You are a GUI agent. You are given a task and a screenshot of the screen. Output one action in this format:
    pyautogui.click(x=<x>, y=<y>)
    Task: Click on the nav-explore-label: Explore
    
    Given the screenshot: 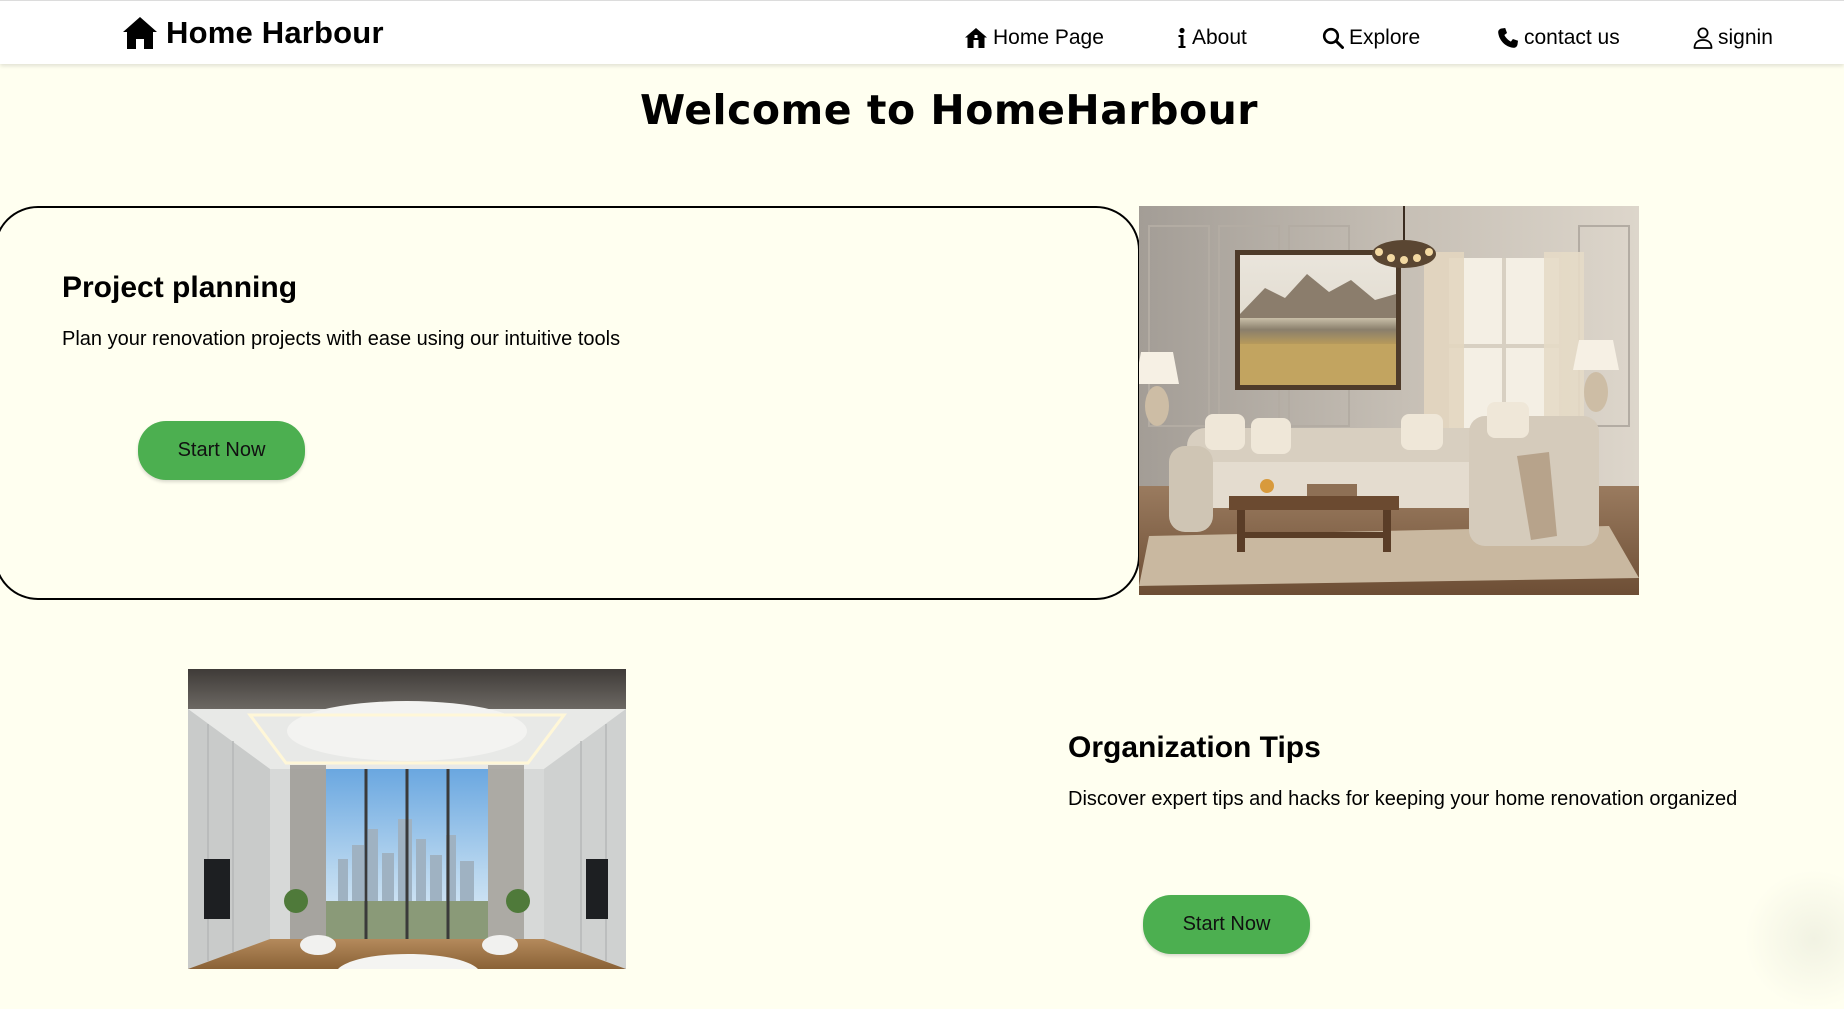 What is the action you would take?
    pyautogui.click(x=1384, y=38)
    